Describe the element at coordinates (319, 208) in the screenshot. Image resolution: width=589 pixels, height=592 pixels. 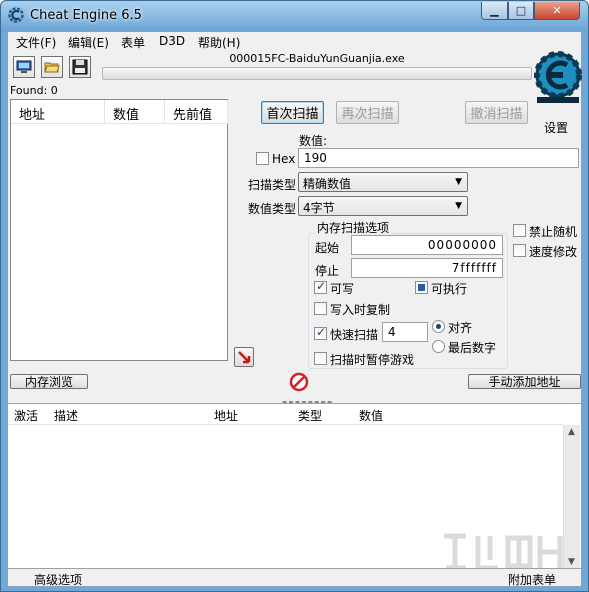
I see `value-type-value: 4字节` at that location.